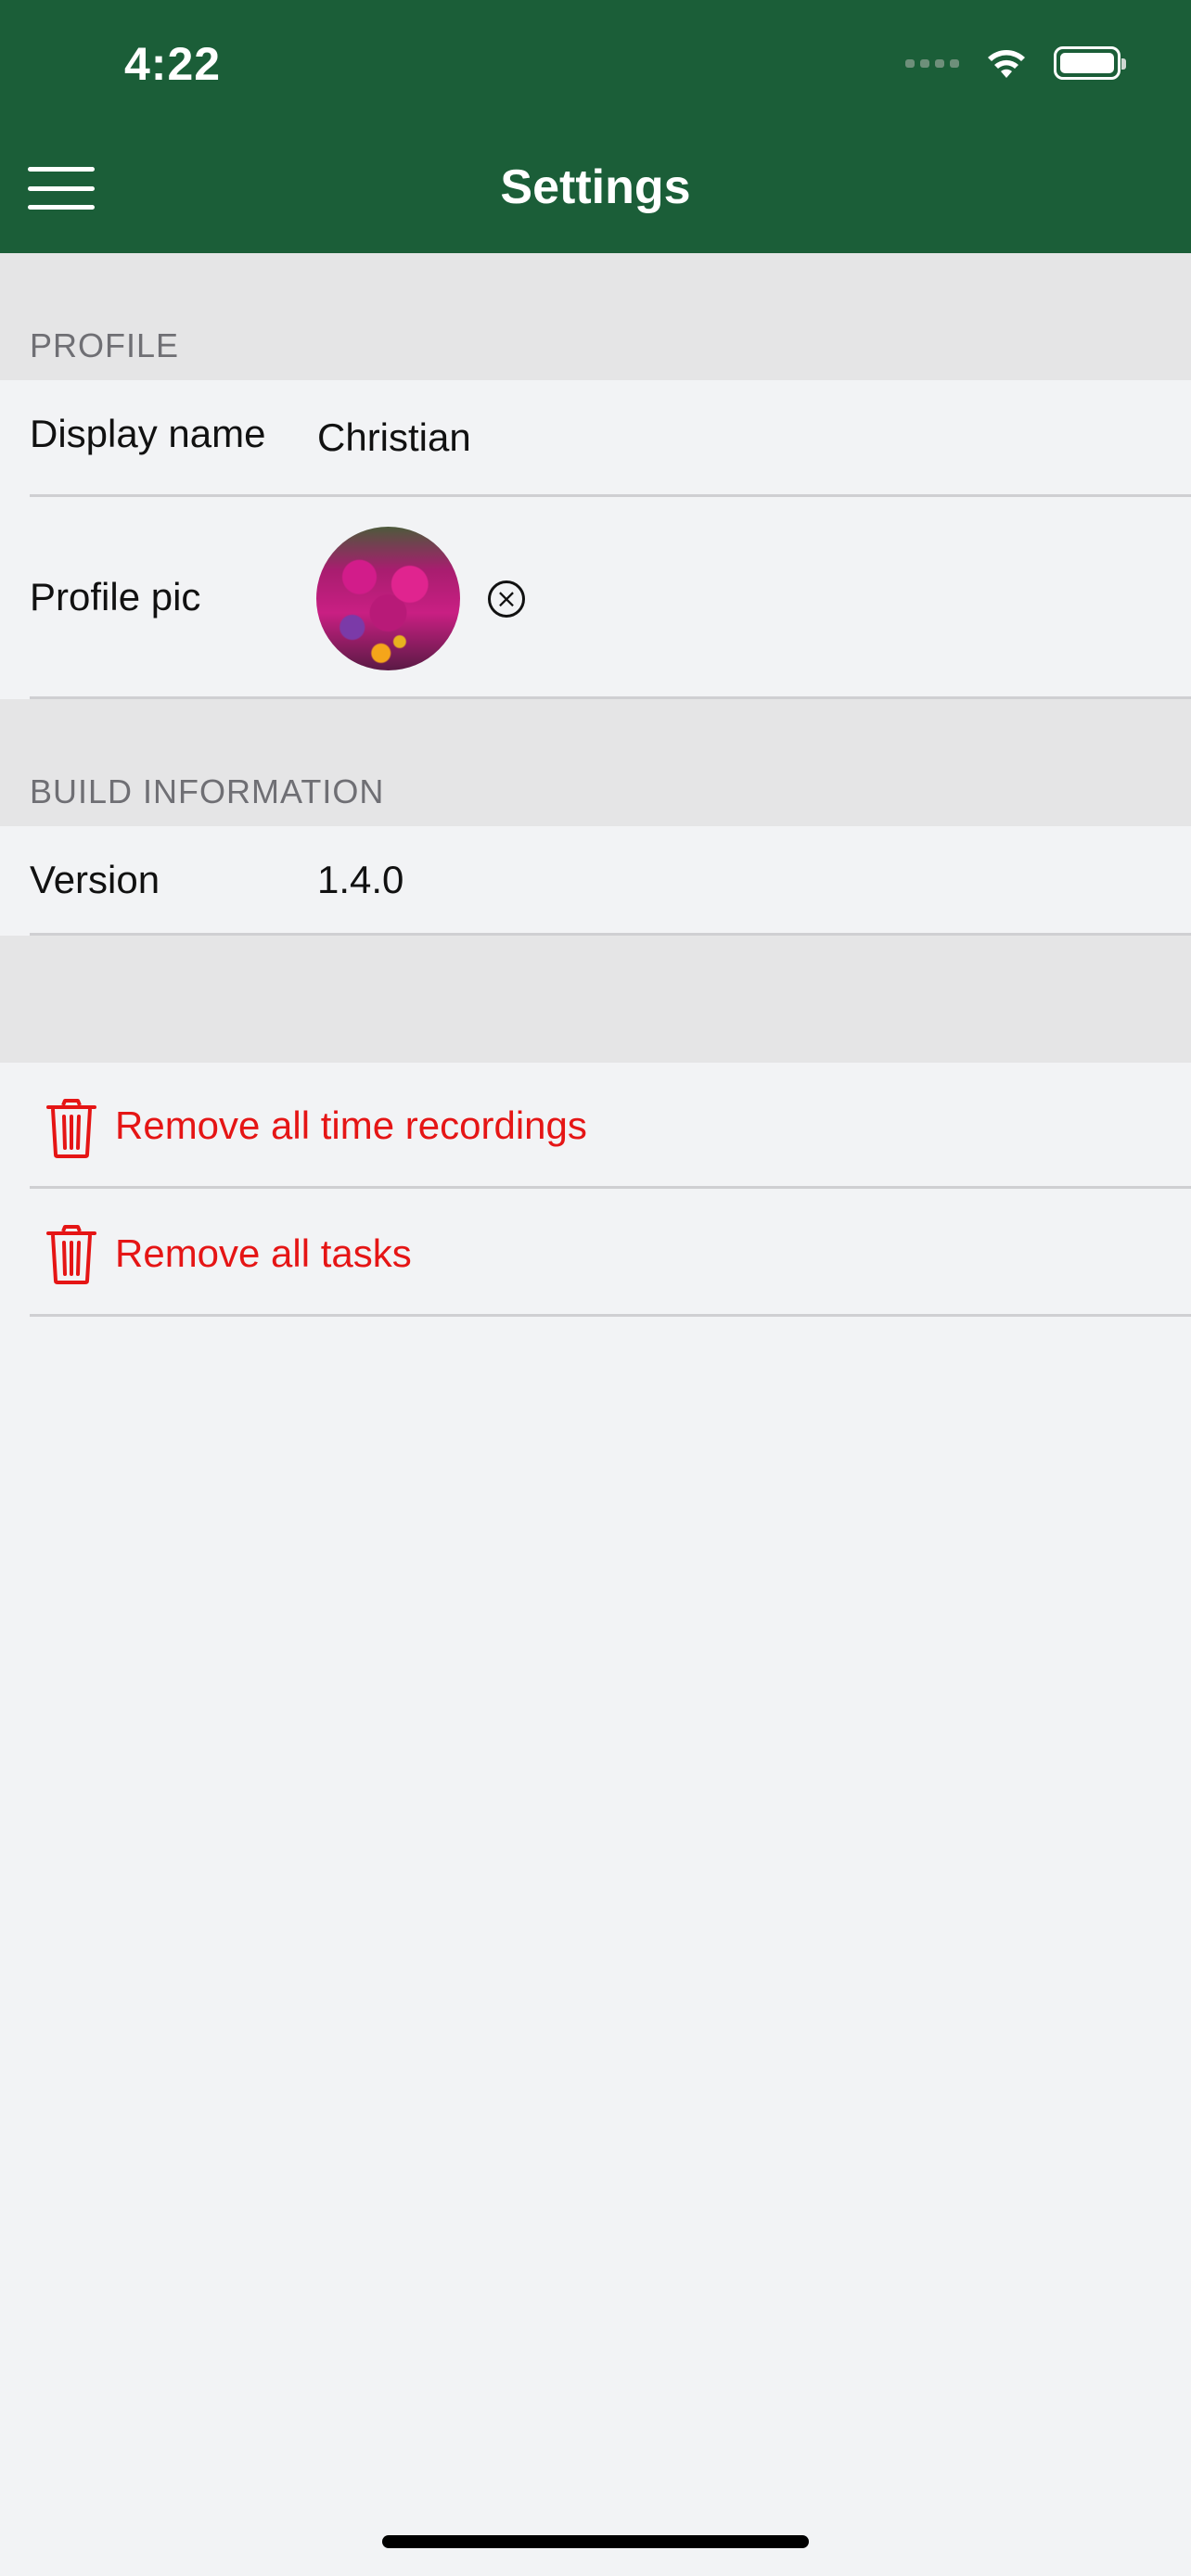 Image resolution: width=1191 pixels, height=2576 pixels. Describe the element at coordinates (1007, 64) in the screenshot. I see `wifi-icon` at that location.